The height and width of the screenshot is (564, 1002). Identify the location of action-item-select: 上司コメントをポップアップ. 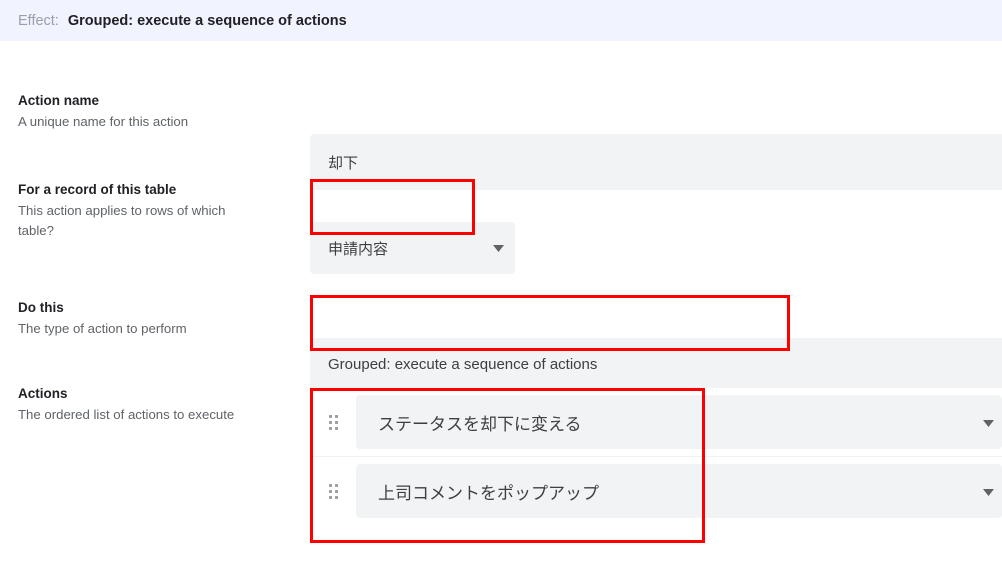
(679, 491).